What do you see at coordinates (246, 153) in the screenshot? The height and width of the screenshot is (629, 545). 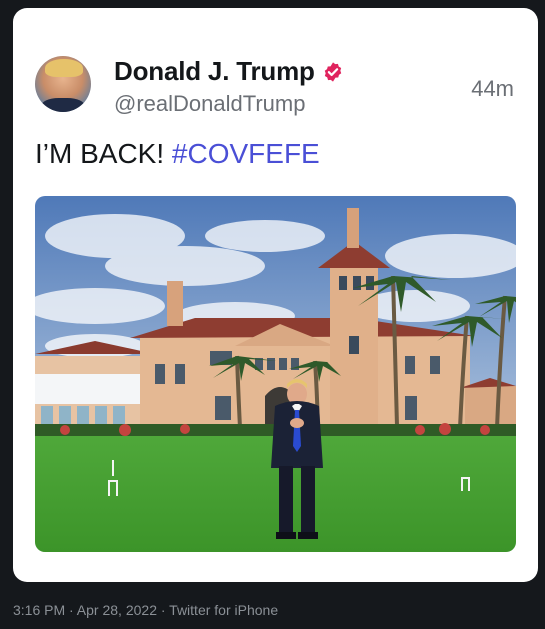 I see `hashtag-link: #COVFEFE` at bounding box center [246, 153].